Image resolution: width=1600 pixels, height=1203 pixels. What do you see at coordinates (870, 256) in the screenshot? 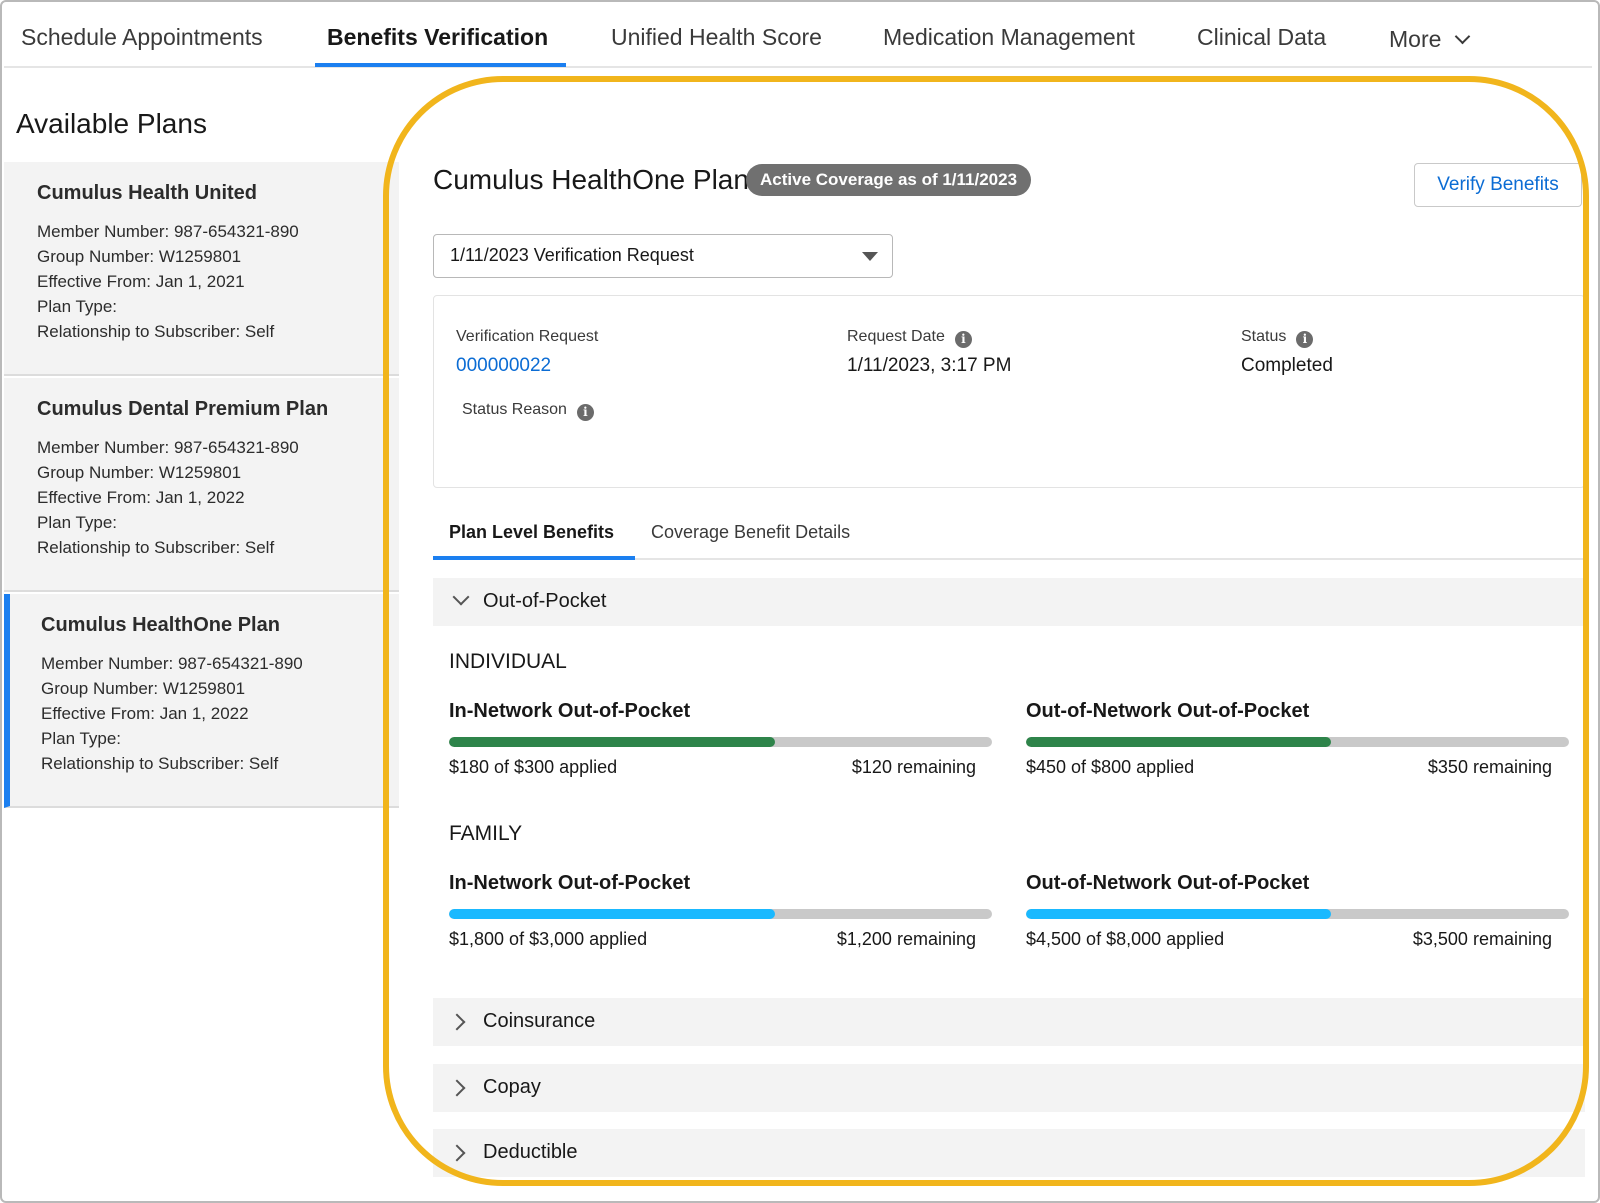
I see `caret-down-icon` at bounding box center [870, 256].